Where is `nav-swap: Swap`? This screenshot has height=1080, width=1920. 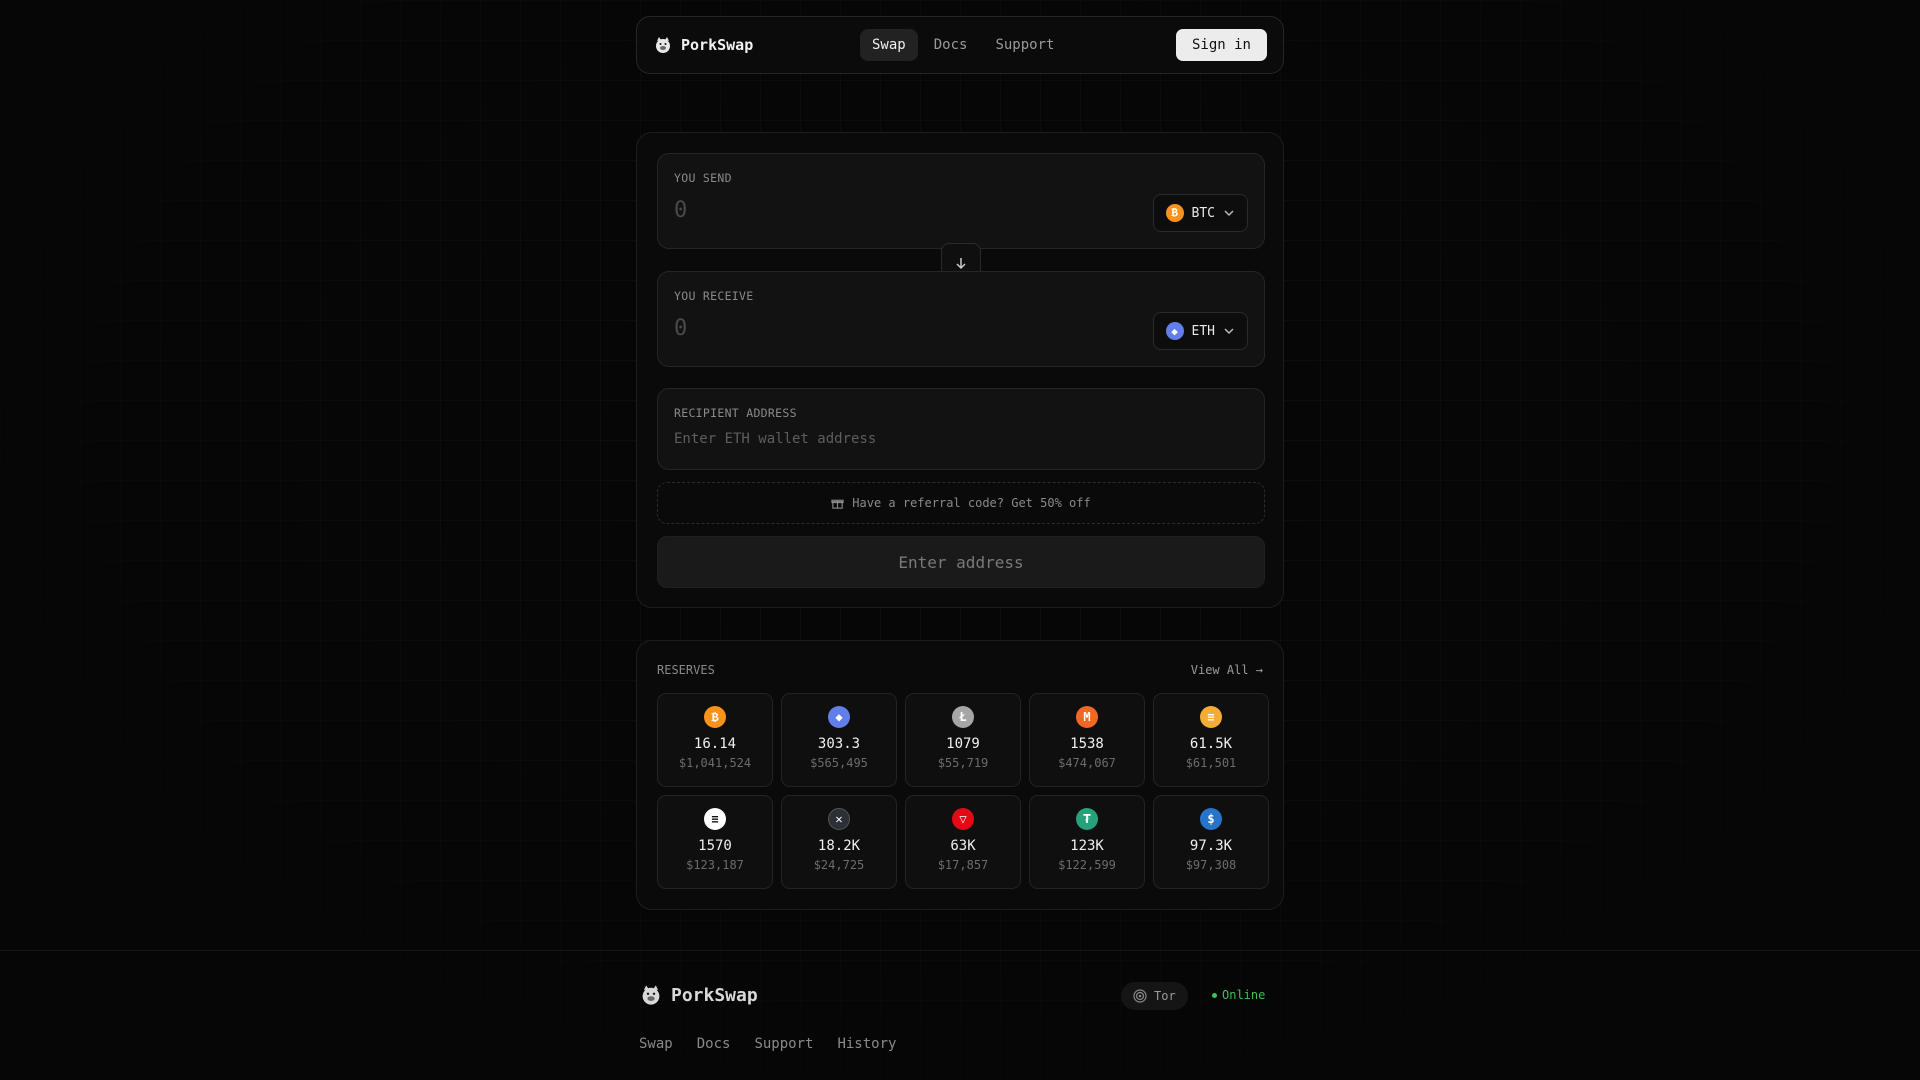
nav-swap: Swap is located at coordinates (889, 45).